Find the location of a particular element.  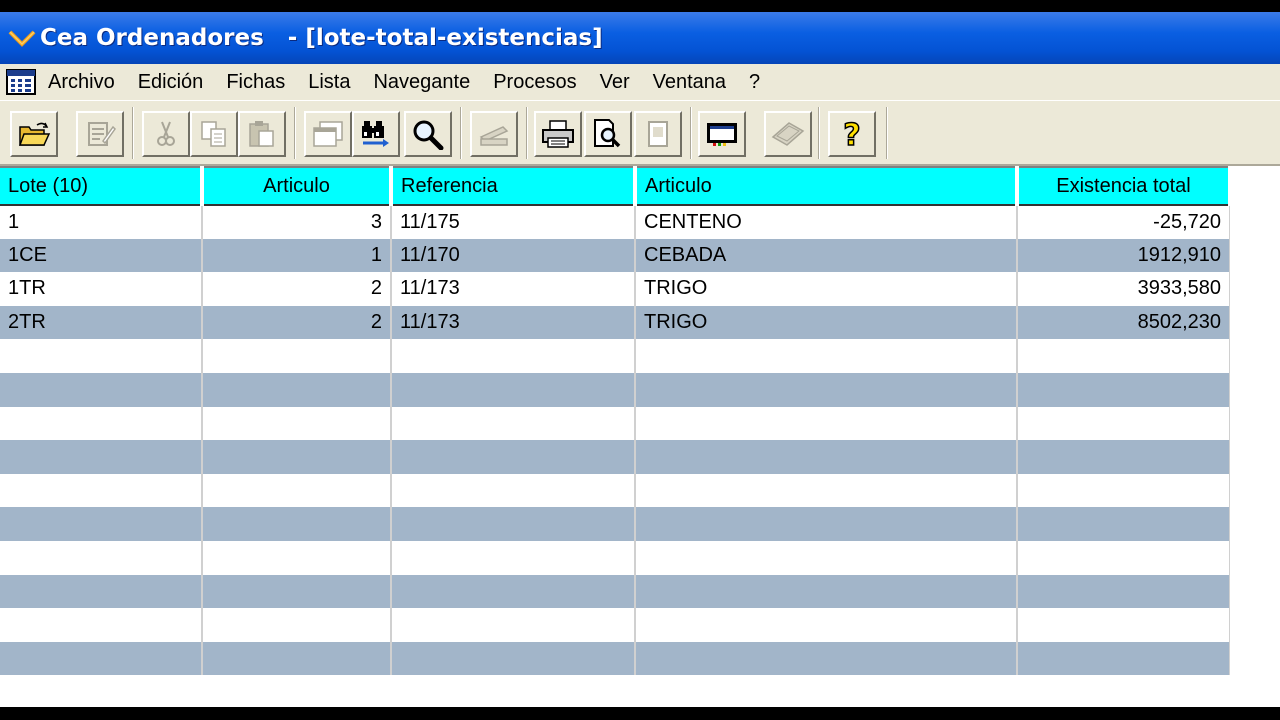

cell-articulo-codigo: 1 is located at coordinates (297, 255).